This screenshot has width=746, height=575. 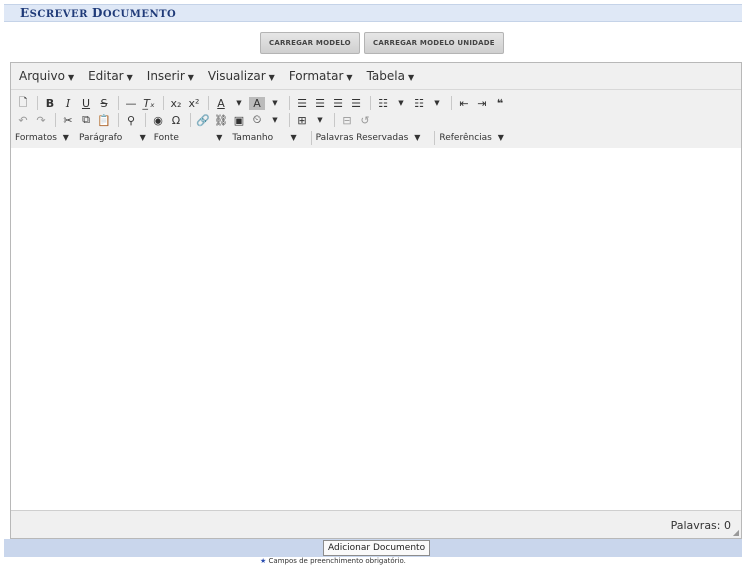 I want to click on font-dropdown: Fonte ▼, so click(x=188, y=138).